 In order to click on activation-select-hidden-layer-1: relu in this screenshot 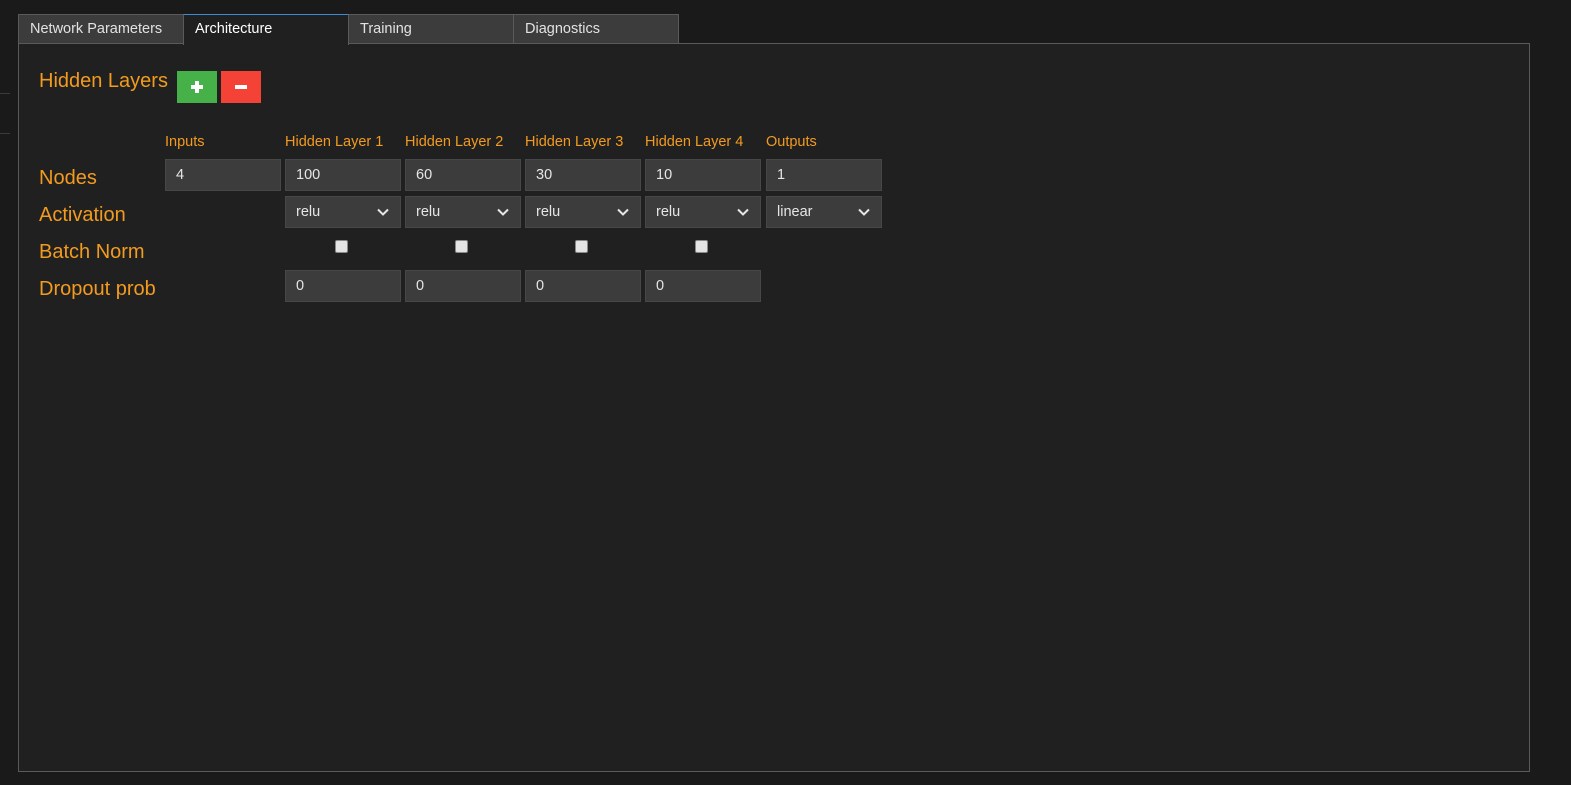, I will do `click(343, 212)`.